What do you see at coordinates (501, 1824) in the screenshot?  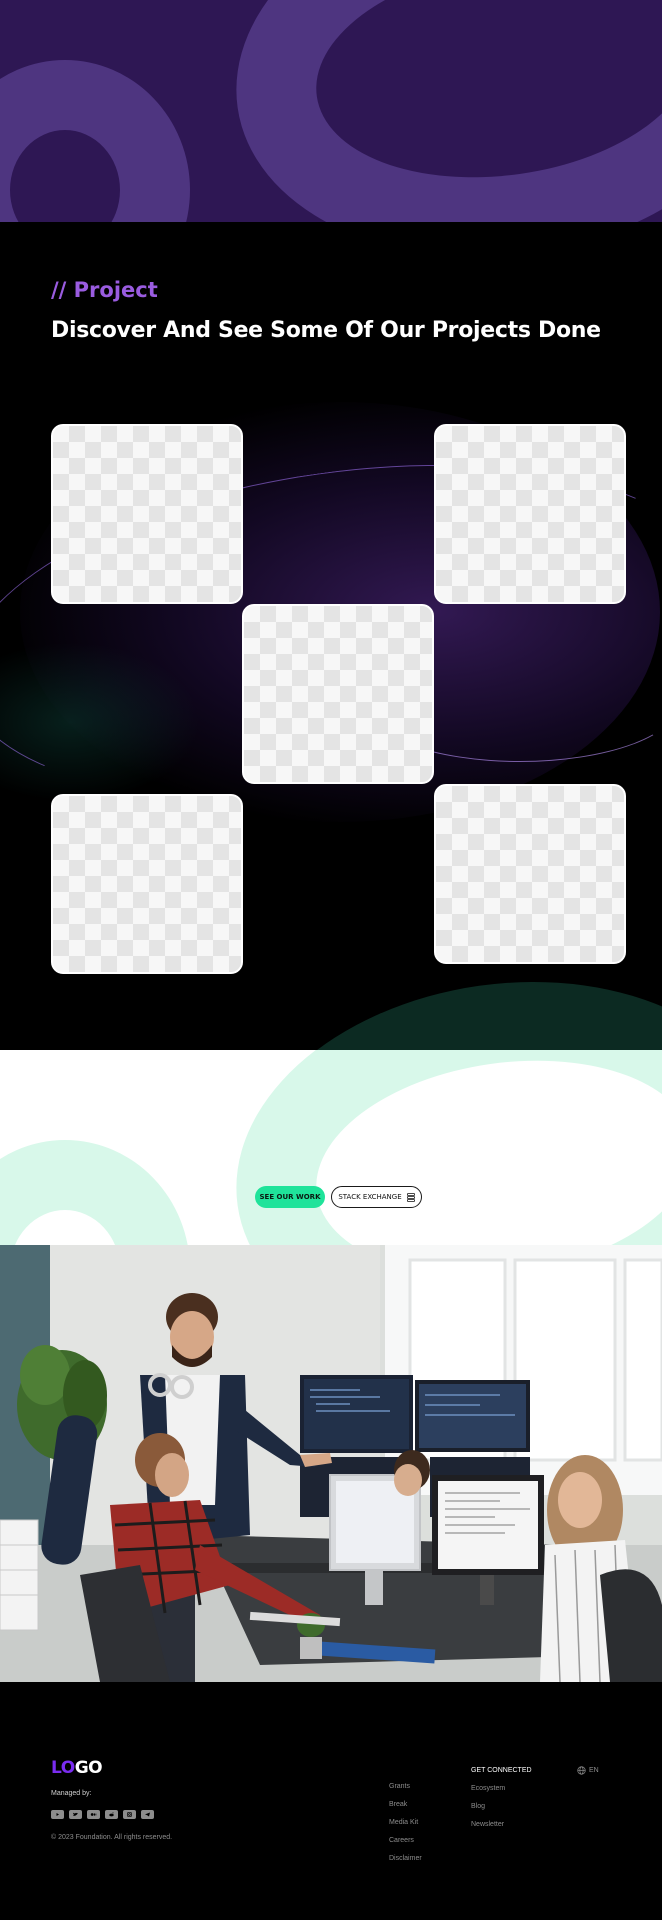 I see `footer-link-newsletter: Newsletter` at bounding box center [501, 1824].